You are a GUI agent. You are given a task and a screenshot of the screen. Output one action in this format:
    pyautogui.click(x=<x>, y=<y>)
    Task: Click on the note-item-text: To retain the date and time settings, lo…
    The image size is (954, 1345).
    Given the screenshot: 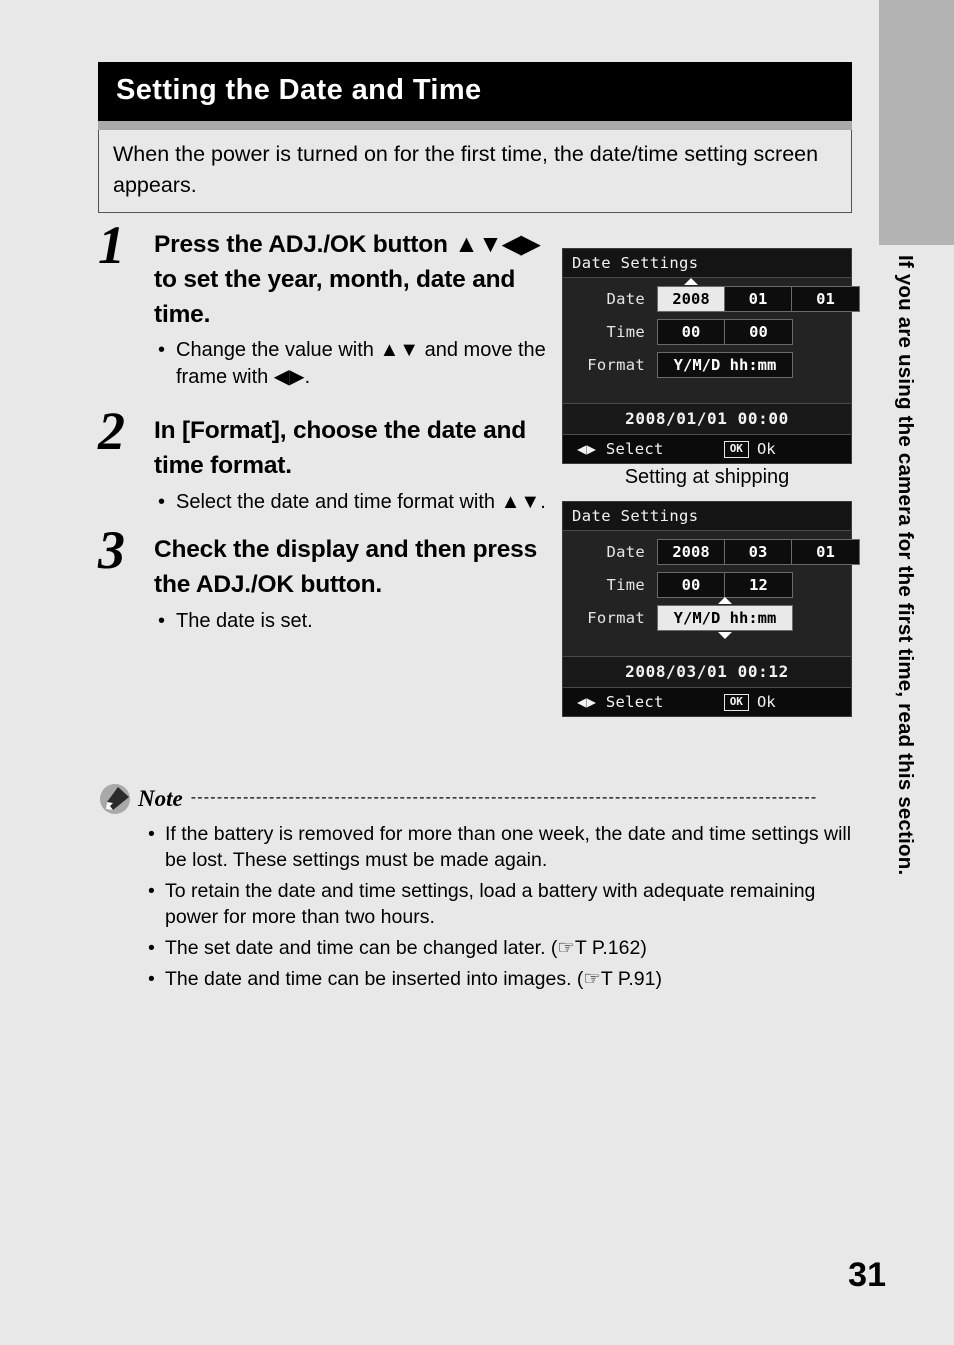 What is the action you would take?
    pyautogui.click(x=490, y=903)
    